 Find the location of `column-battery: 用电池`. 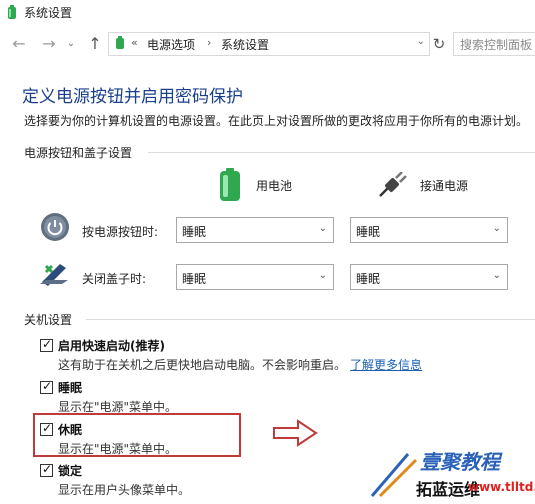

column-battery: 用电池 is located at coordinates (278, 185).